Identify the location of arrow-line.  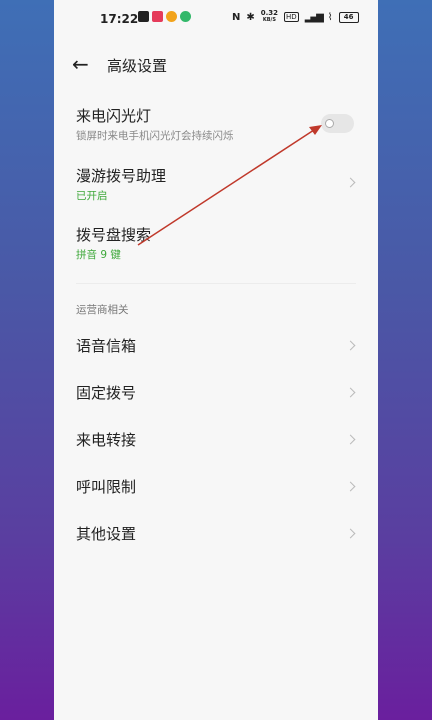
(227, 186).